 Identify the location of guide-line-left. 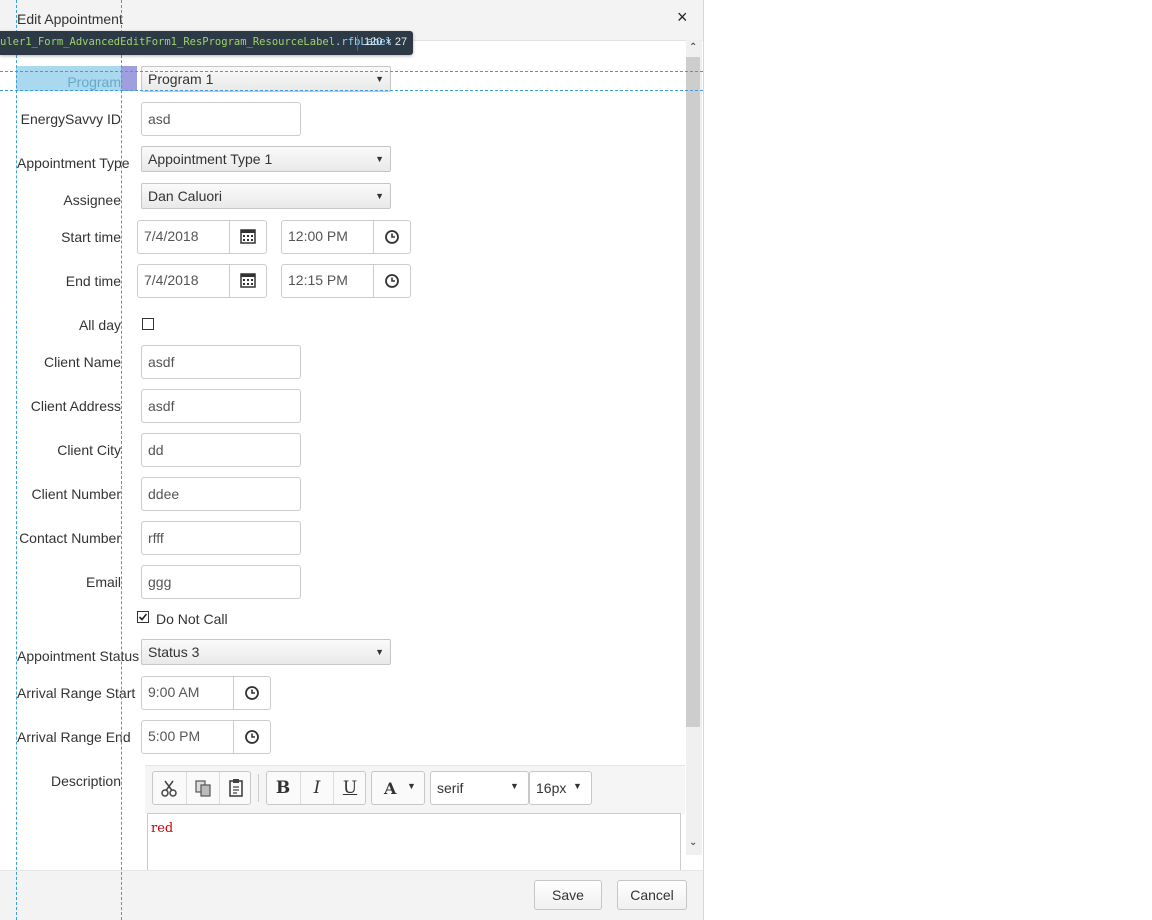
(16, 460).